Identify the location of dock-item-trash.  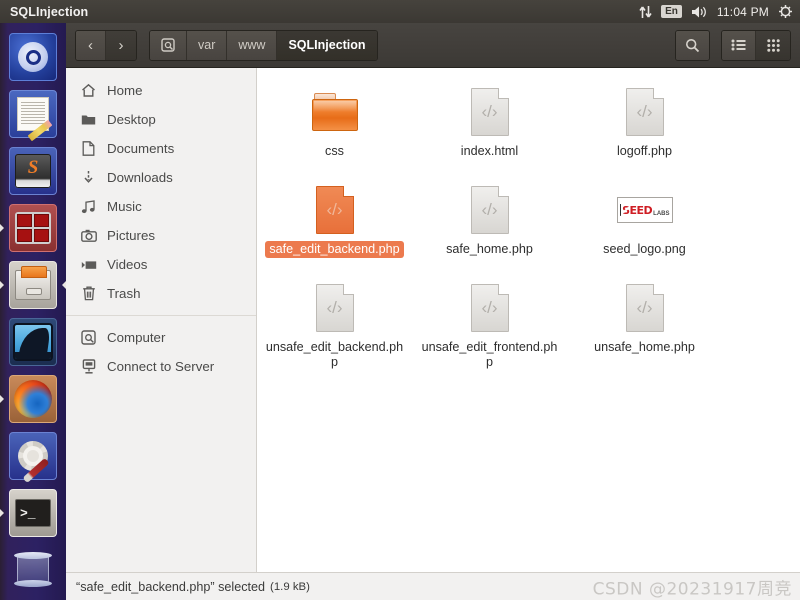
(33, 570).